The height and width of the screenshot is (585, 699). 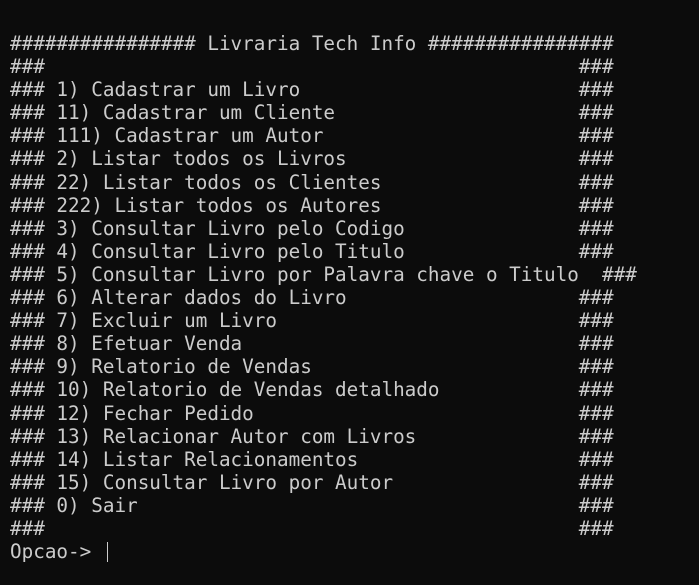 What do you see at coordinates (312, 228) in the screenshot?
I see `menu-item-consultar-codigo: ### 3) Consultar Livro pelo Codigo ###` at bounding box center [312, 228].